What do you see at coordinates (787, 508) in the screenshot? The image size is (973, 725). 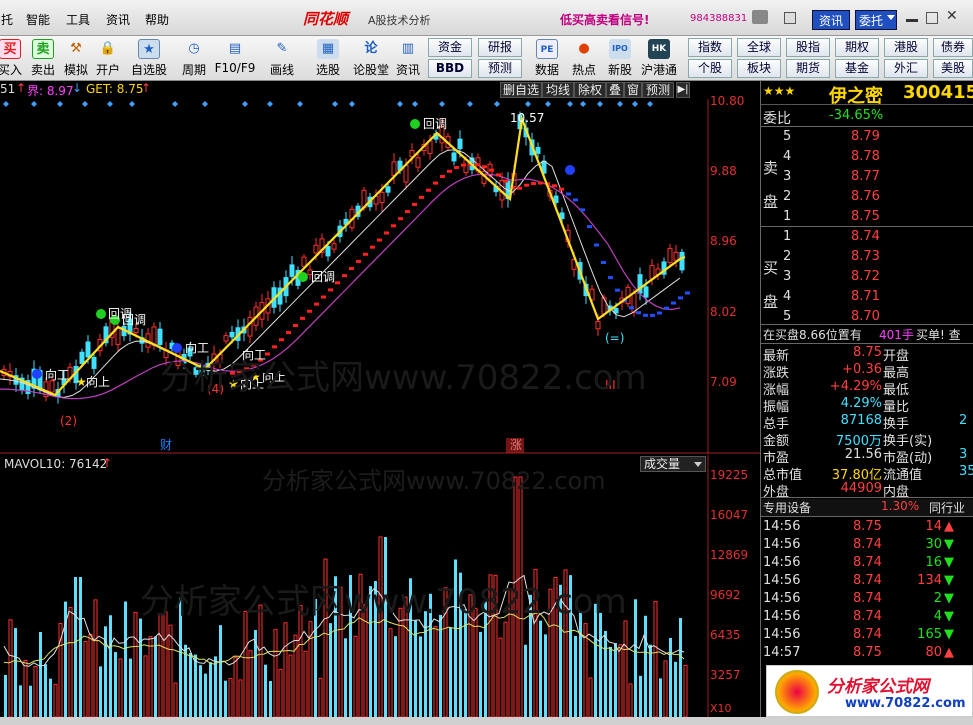 I see `sector-name: 专用设备` at bounding box center [787, 508].